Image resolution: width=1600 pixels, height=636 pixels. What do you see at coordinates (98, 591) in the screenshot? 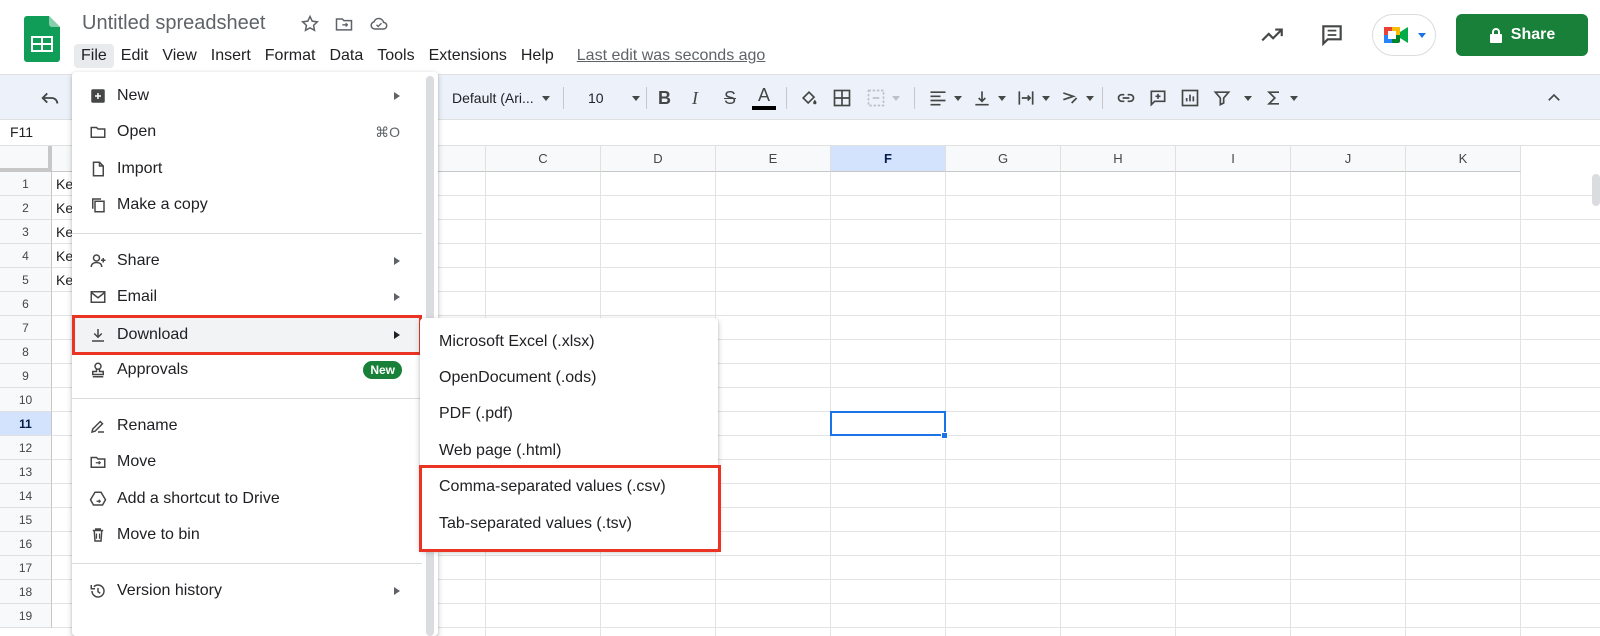
I see `history-icon` at bounding box center [98, 591].